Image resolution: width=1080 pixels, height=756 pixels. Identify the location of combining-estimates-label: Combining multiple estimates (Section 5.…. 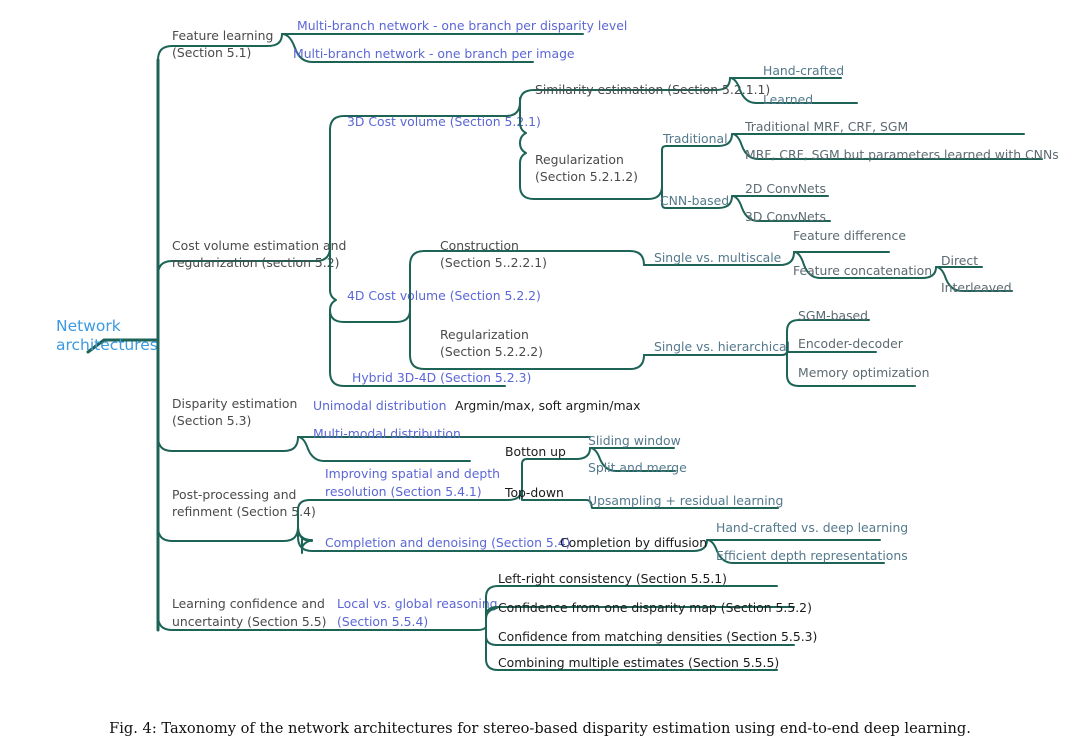
(638, 662).